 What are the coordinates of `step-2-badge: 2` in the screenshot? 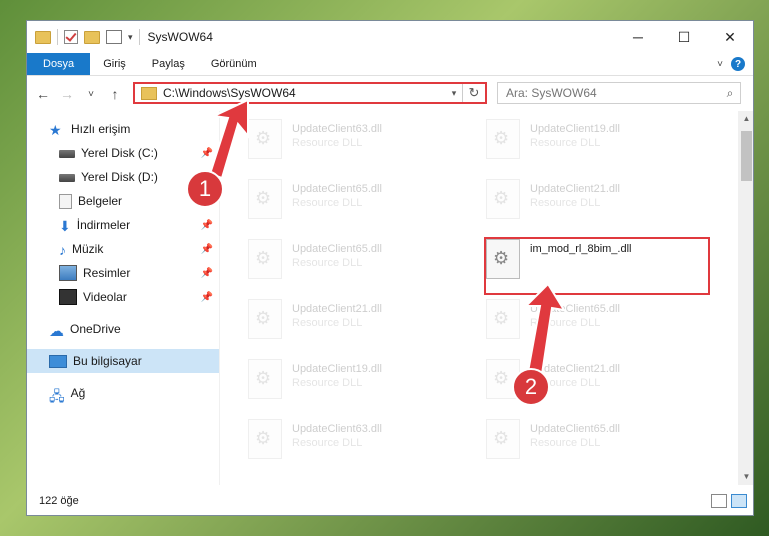 It's located at (531, 387).